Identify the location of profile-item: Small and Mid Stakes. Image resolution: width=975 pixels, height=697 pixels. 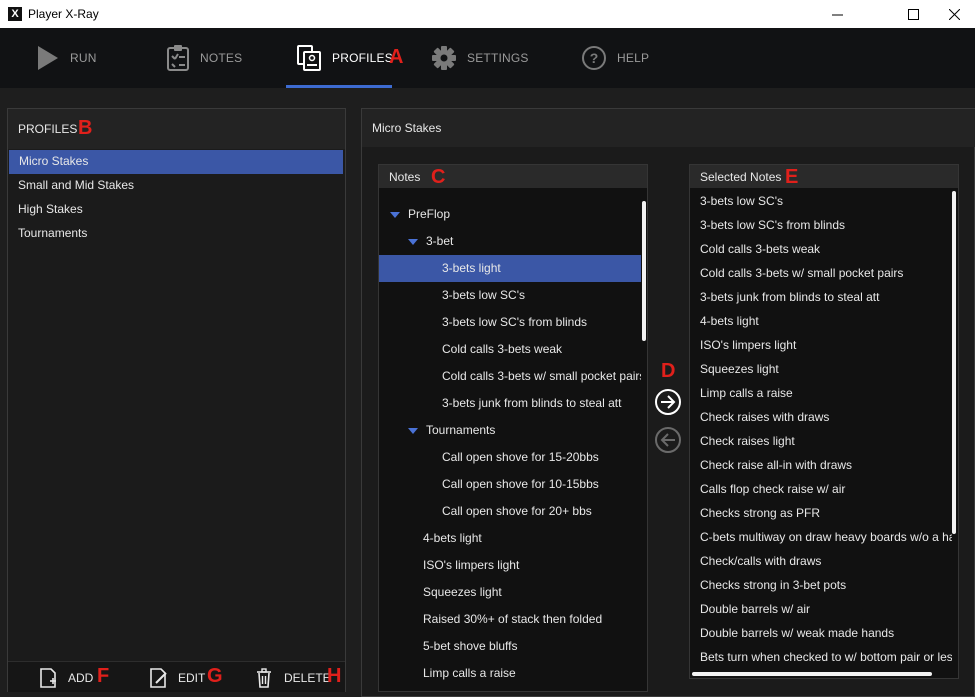
(176, 186).